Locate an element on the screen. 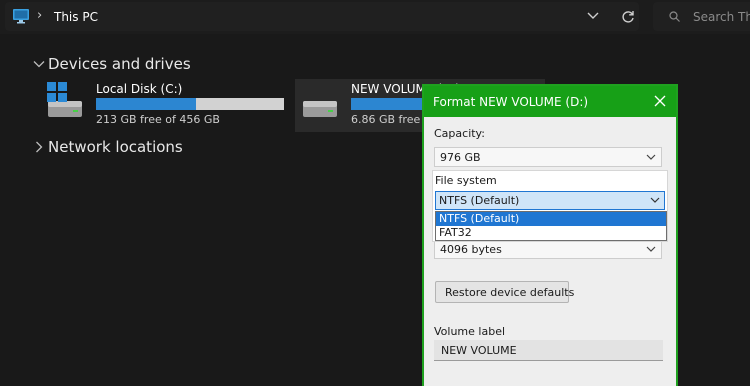  drive-usage-bar is located at coordinates (190, 104).